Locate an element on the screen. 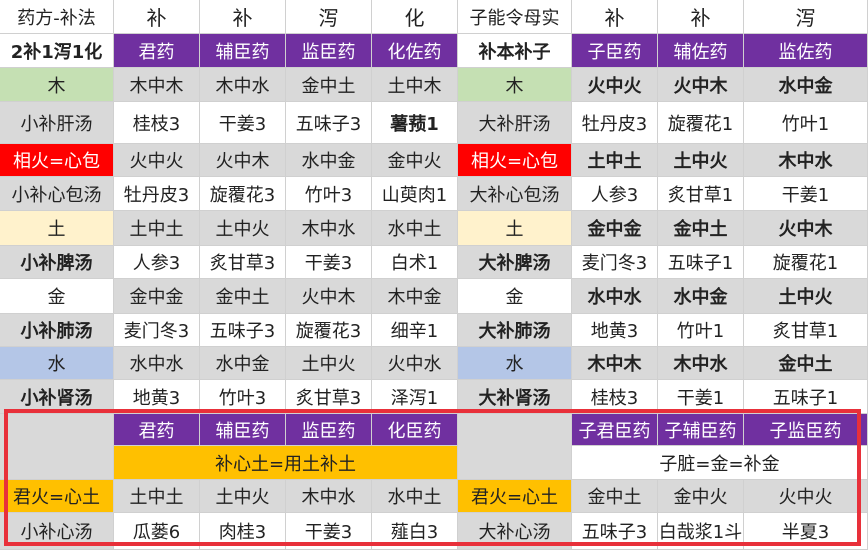 This screenshot has width=868, height=550. table-cell: 白术1 is located at coordinates (415, 262).